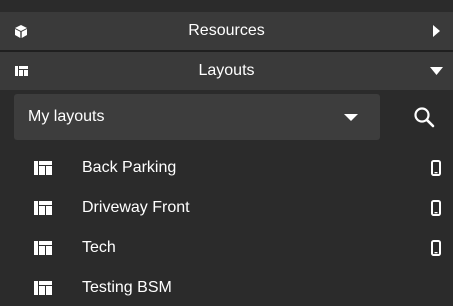 This screenshot has height=306, width=453. What do you see at coordinates (129, 167) in the screenshot?
I see `layout-item-label: Back Parking` at bounding box center [129, 167].